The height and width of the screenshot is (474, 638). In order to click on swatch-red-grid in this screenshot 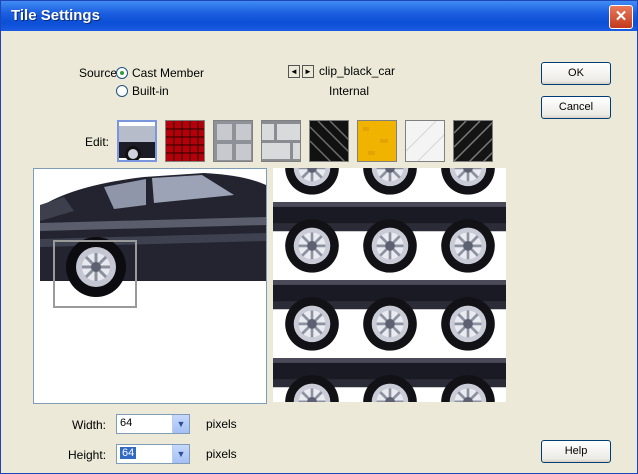, I will do `click(185, 141)`.